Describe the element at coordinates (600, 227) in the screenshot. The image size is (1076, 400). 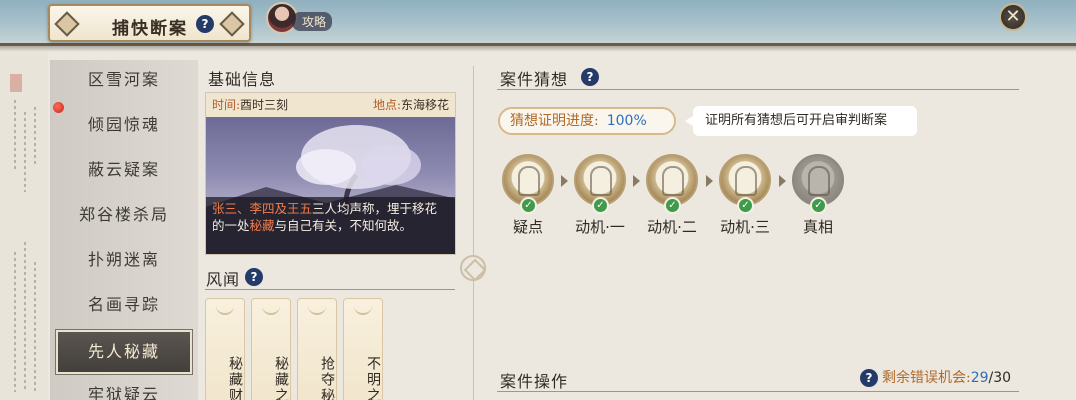
I see `step-label: 动机·一` at that location.